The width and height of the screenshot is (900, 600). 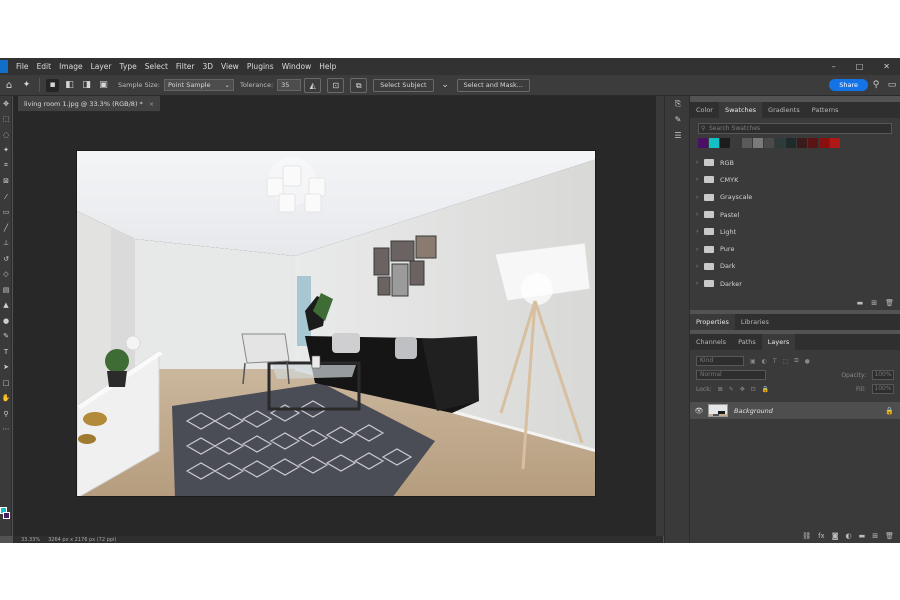 What do you see at coordinates (6, 515) in the screenshot?
I see `background-color-swatch` at bounding box center [6, 515].